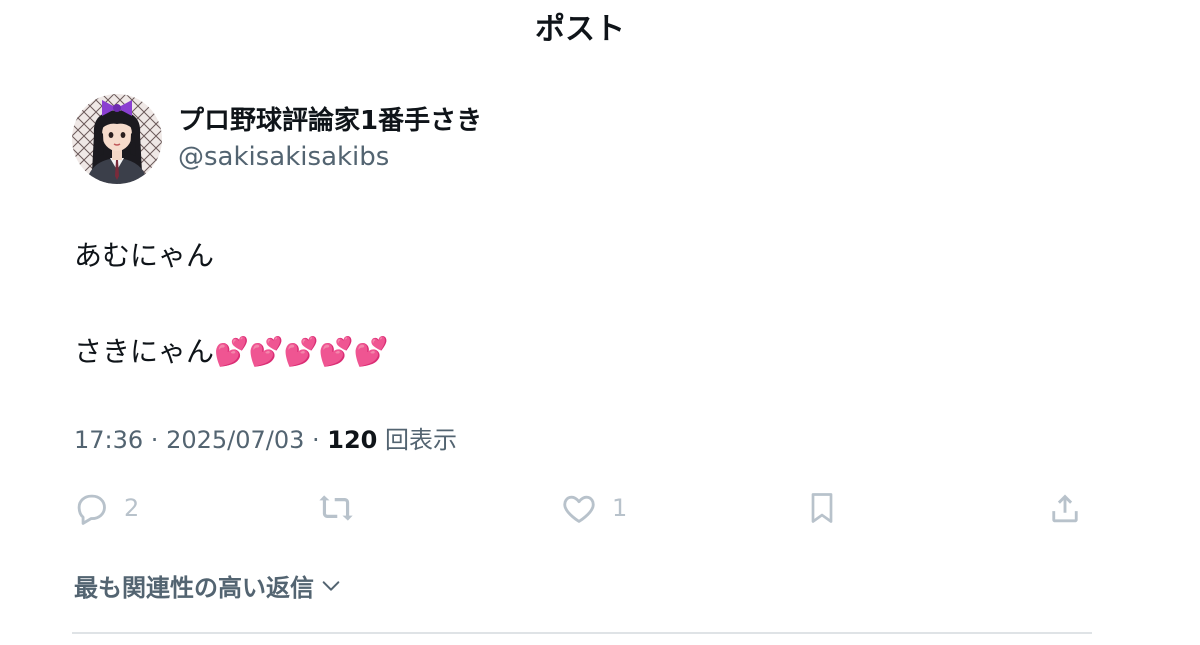  I want to click on author-info: プロ野球評論家1番手さき @sakisakisakibs, so click(330, 139).